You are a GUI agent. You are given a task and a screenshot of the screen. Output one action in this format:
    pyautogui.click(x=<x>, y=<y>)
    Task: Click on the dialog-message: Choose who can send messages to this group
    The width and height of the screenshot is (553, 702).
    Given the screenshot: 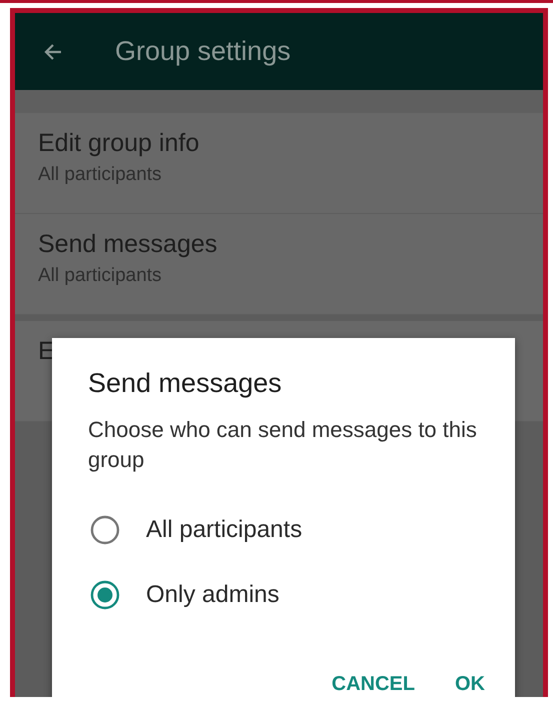 What is the action you would take?
    pyautogui.click(x=283, y=445)
    